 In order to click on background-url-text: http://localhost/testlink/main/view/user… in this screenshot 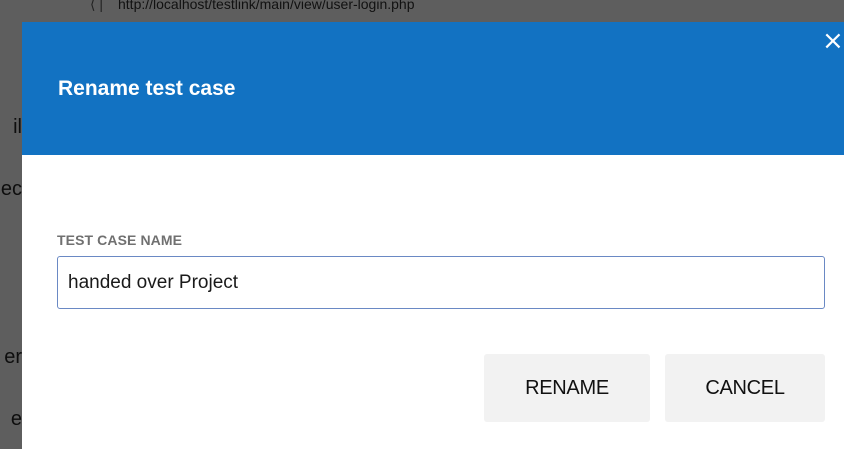, I will do `click(266, 6)`.